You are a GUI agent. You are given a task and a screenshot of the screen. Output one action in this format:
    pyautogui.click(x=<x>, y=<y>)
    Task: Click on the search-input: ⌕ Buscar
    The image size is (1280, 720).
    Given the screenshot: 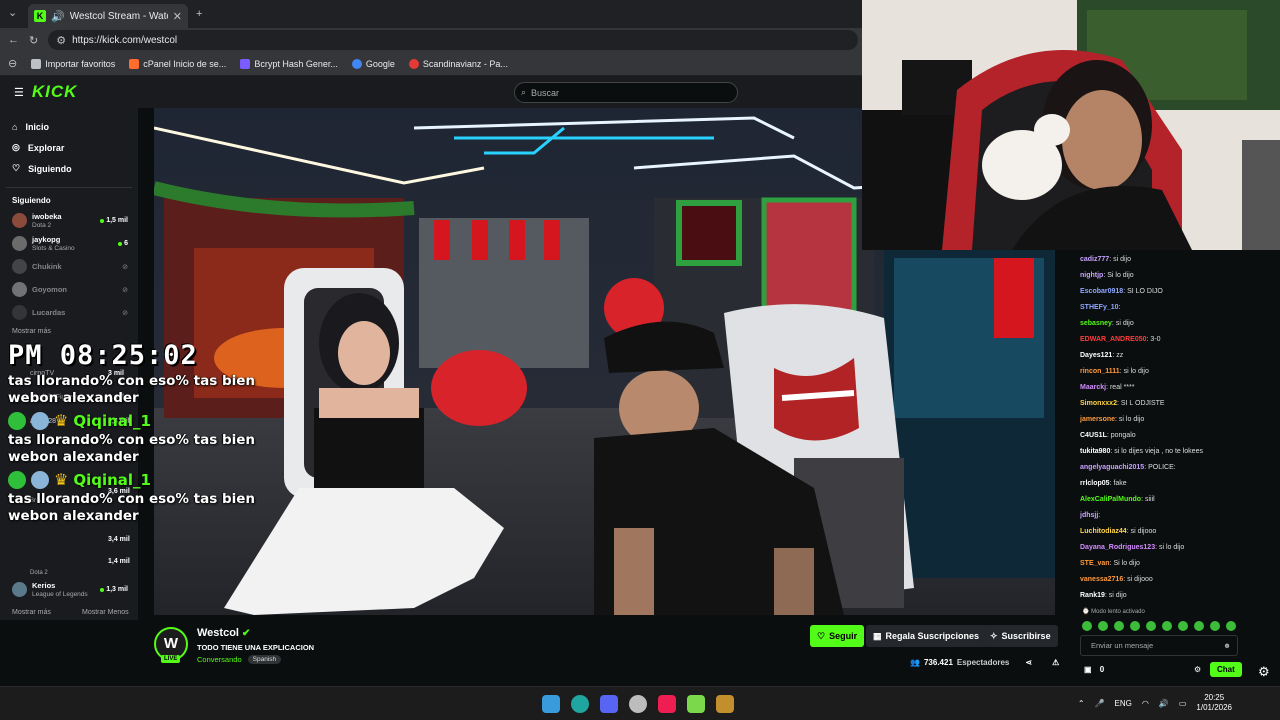 What is the action you would take?
    pyautogui.click(x=626, y=92)
    